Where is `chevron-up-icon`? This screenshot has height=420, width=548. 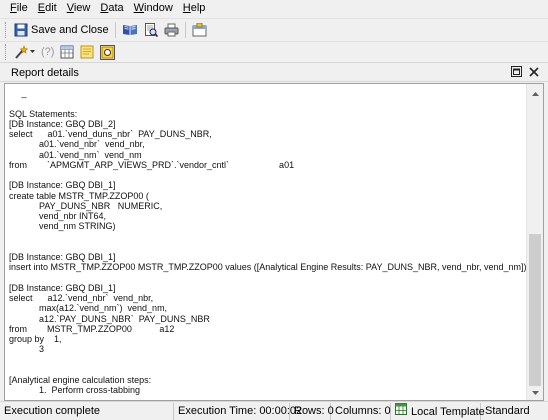
chevron-up-icon is located at coordinates (535, 93).